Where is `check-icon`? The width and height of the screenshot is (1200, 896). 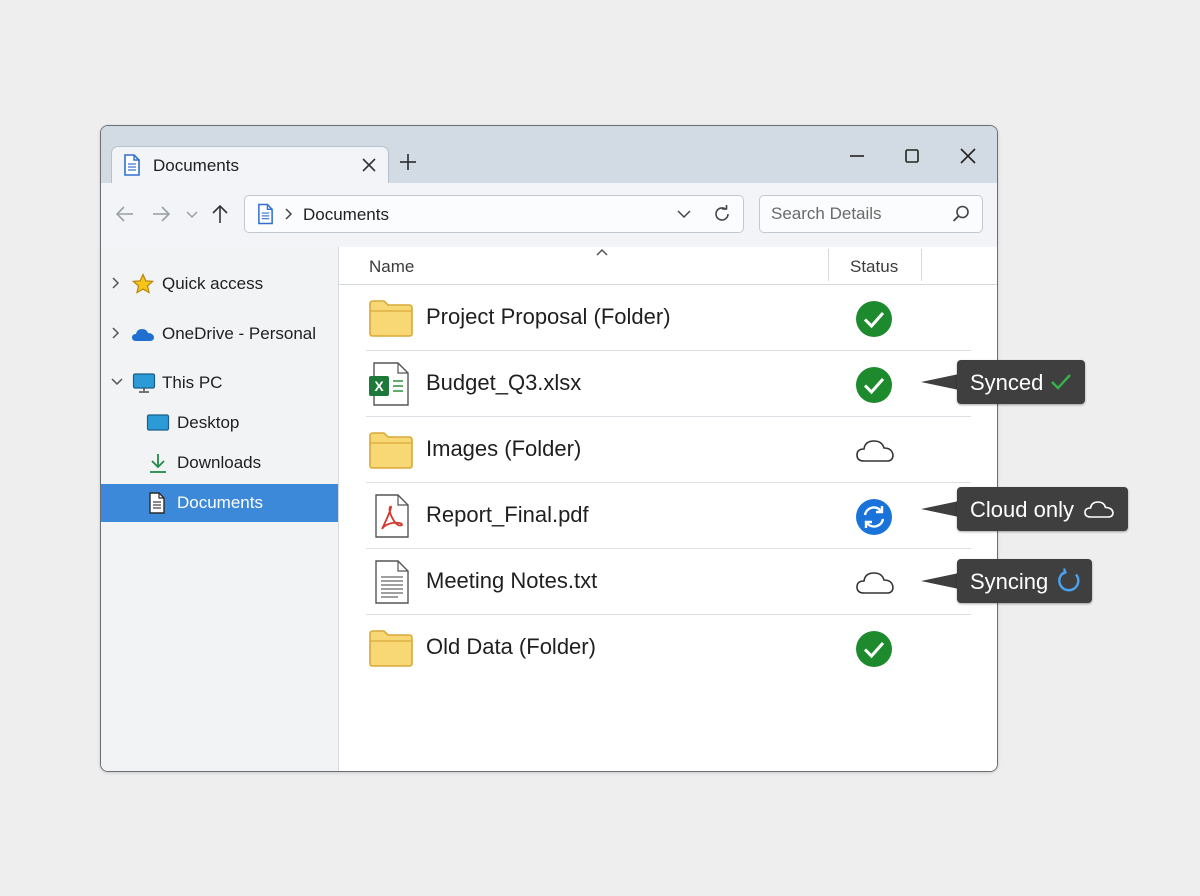 check-icon is located at coordinates (1061, 385).